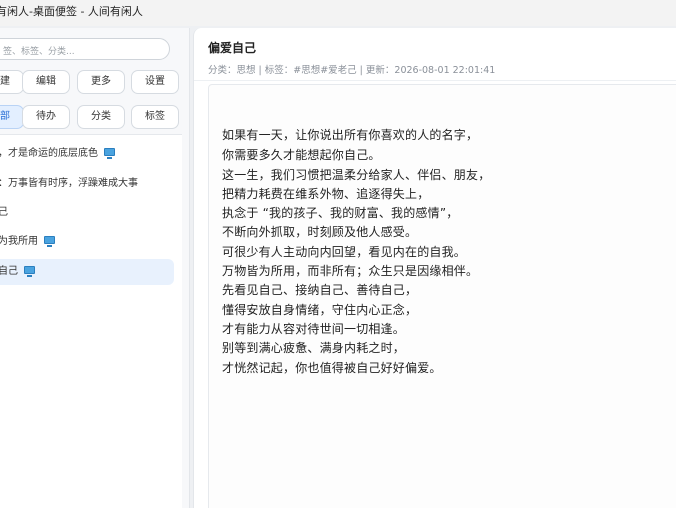  Describe the element at coordinates (314, 348) in the screenshot. I see `note-line: 别等到满心疲惫、满身内耗之时，` at that location.